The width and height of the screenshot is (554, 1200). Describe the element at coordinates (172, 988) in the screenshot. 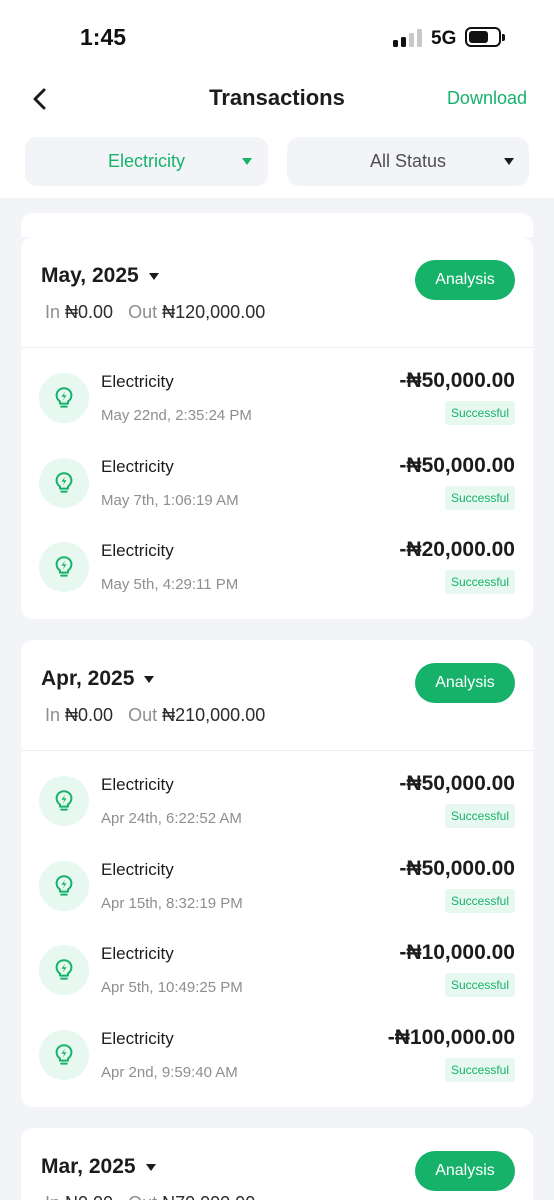

I see `transaction-date: Apr 5th, 10:49:25 PM` at that location.